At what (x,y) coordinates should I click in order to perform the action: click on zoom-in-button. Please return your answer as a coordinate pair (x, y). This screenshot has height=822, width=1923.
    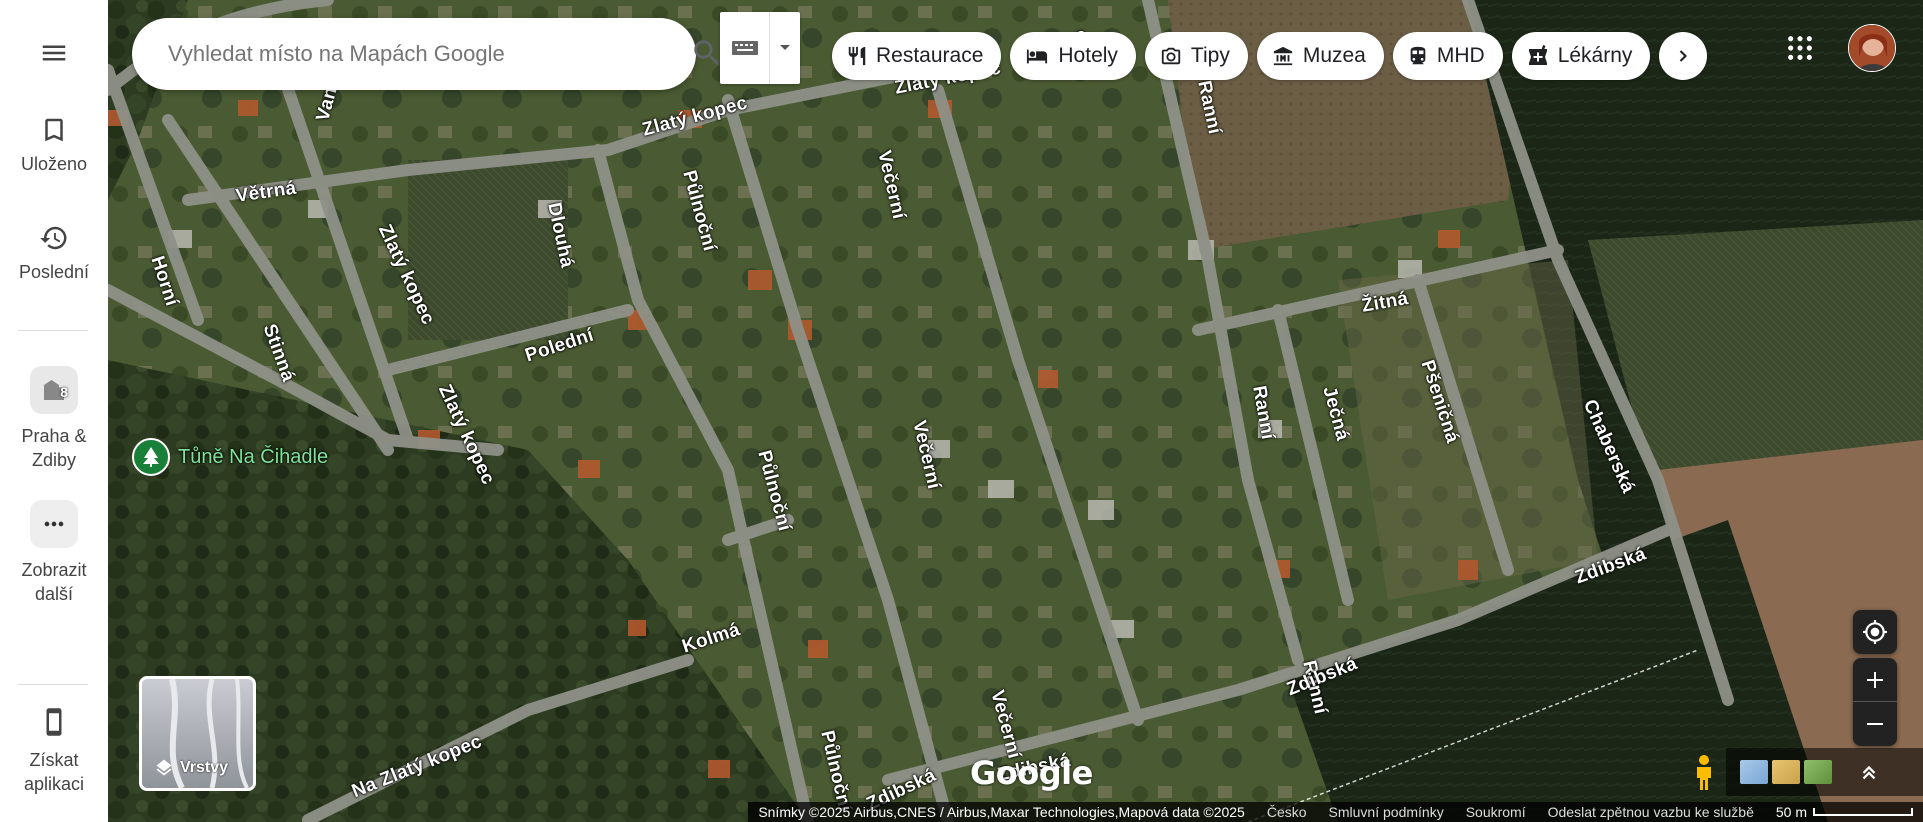
    Looking at the image, I should click on (1875, 680).